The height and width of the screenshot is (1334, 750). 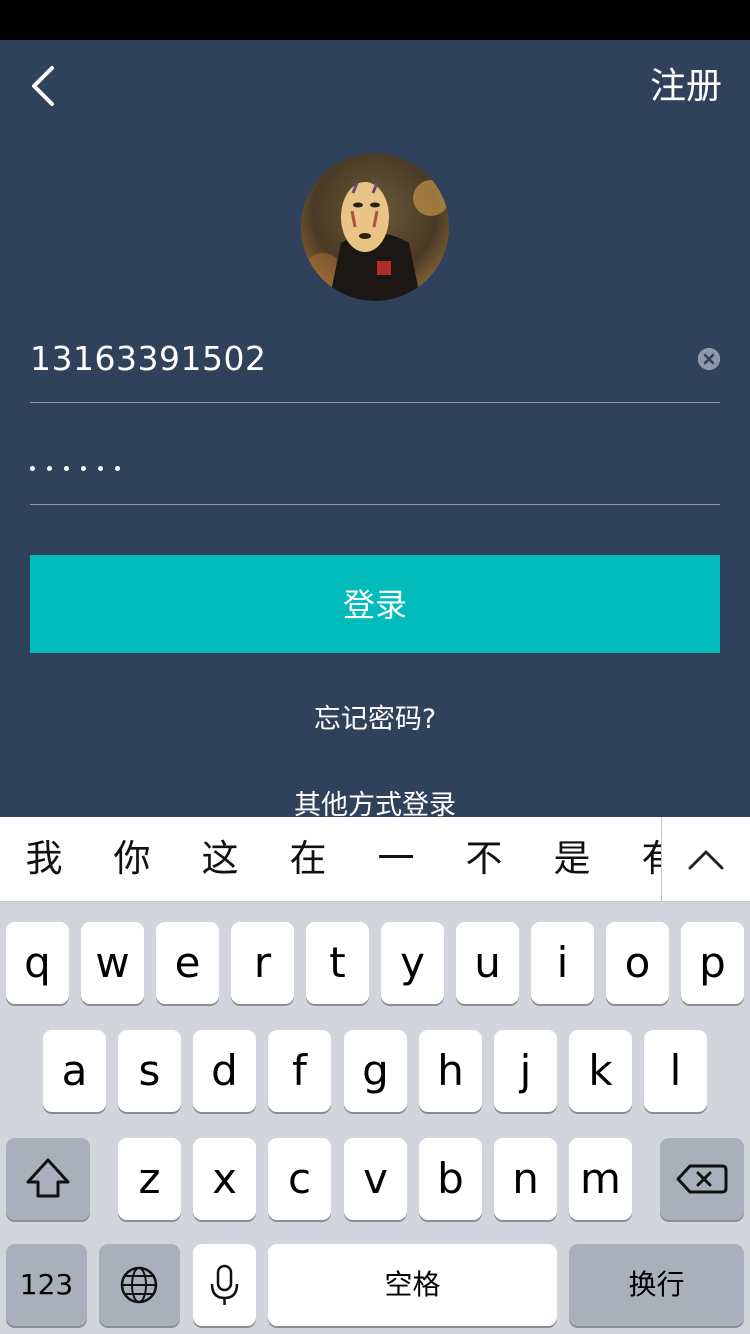 I want to click on phone-field: 13163391502, so click(x=375, y=360).